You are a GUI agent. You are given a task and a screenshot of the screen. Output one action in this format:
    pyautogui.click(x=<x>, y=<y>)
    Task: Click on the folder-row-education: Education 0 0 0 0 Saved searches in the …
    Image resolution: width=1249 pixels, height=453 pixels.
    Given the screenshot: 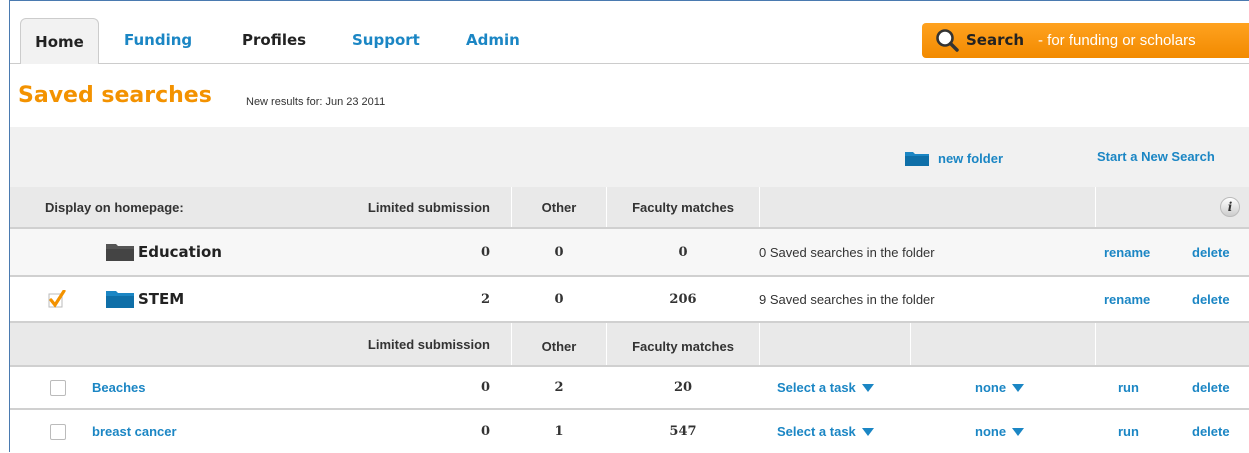 What is the action you would take?
    pyautogui.click(x=629, y=253)
    